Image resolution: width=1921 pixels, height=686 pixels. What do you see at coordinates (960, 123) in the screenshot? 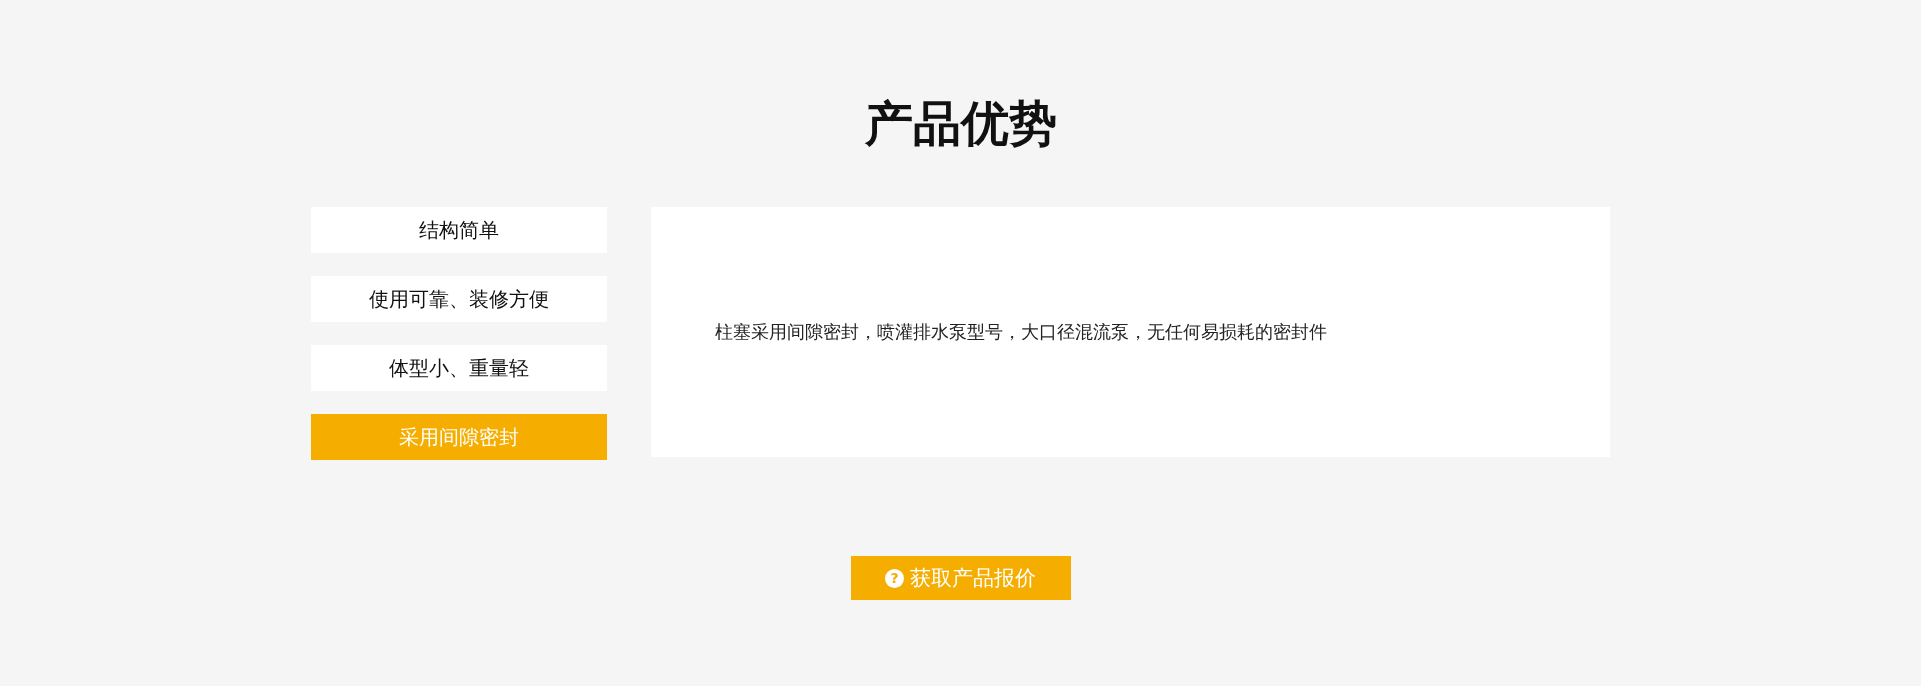
I see `section-title: 产品优势` at bounding box center [960, 123].